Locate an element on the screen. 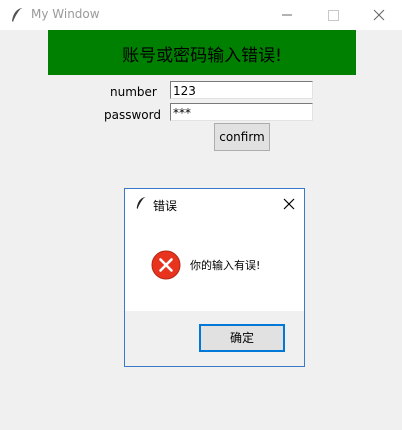 The height and width of the screenshot is (430, 402). dialog-body: 你的输入有误! is located at coordinates (214, 265).